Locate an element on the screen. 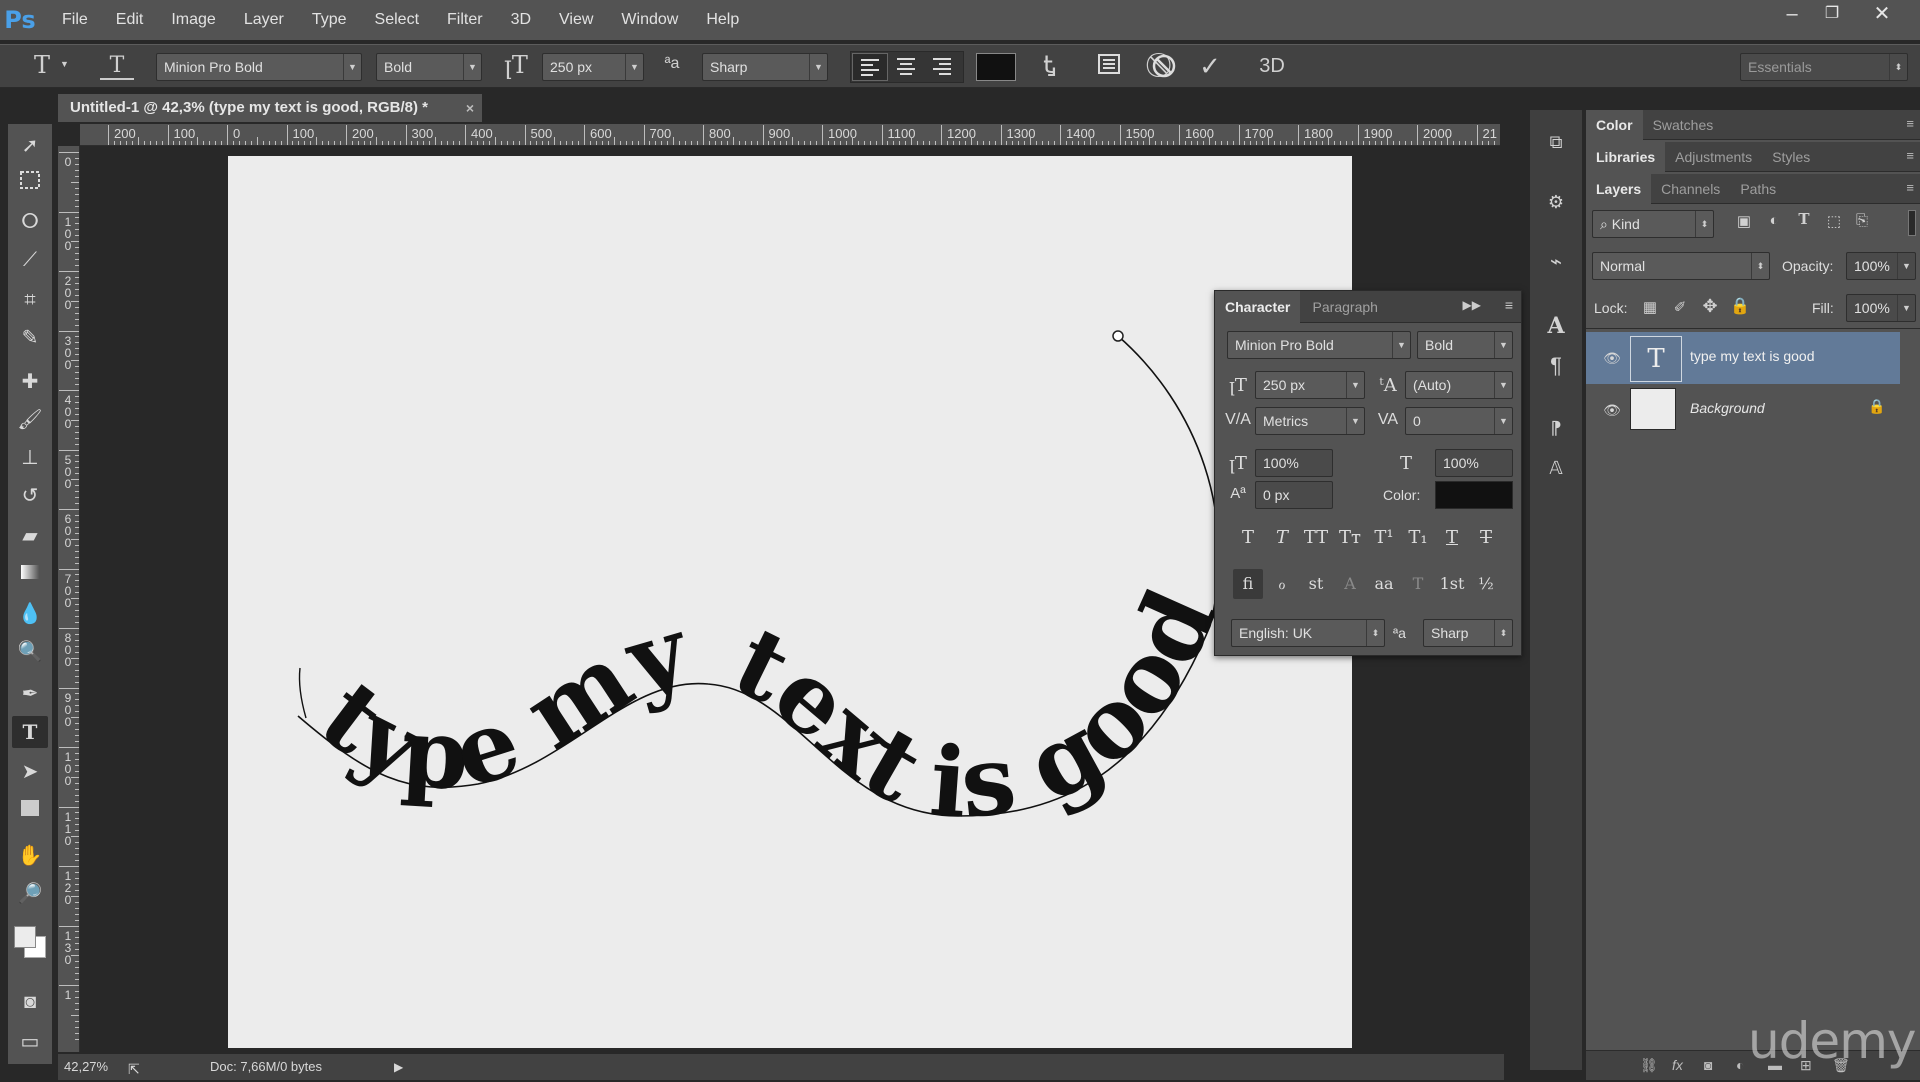 This screenshot has height=1082, width=1920. antialias-select: Sharp ▼ is located at coordinates (765, 67).